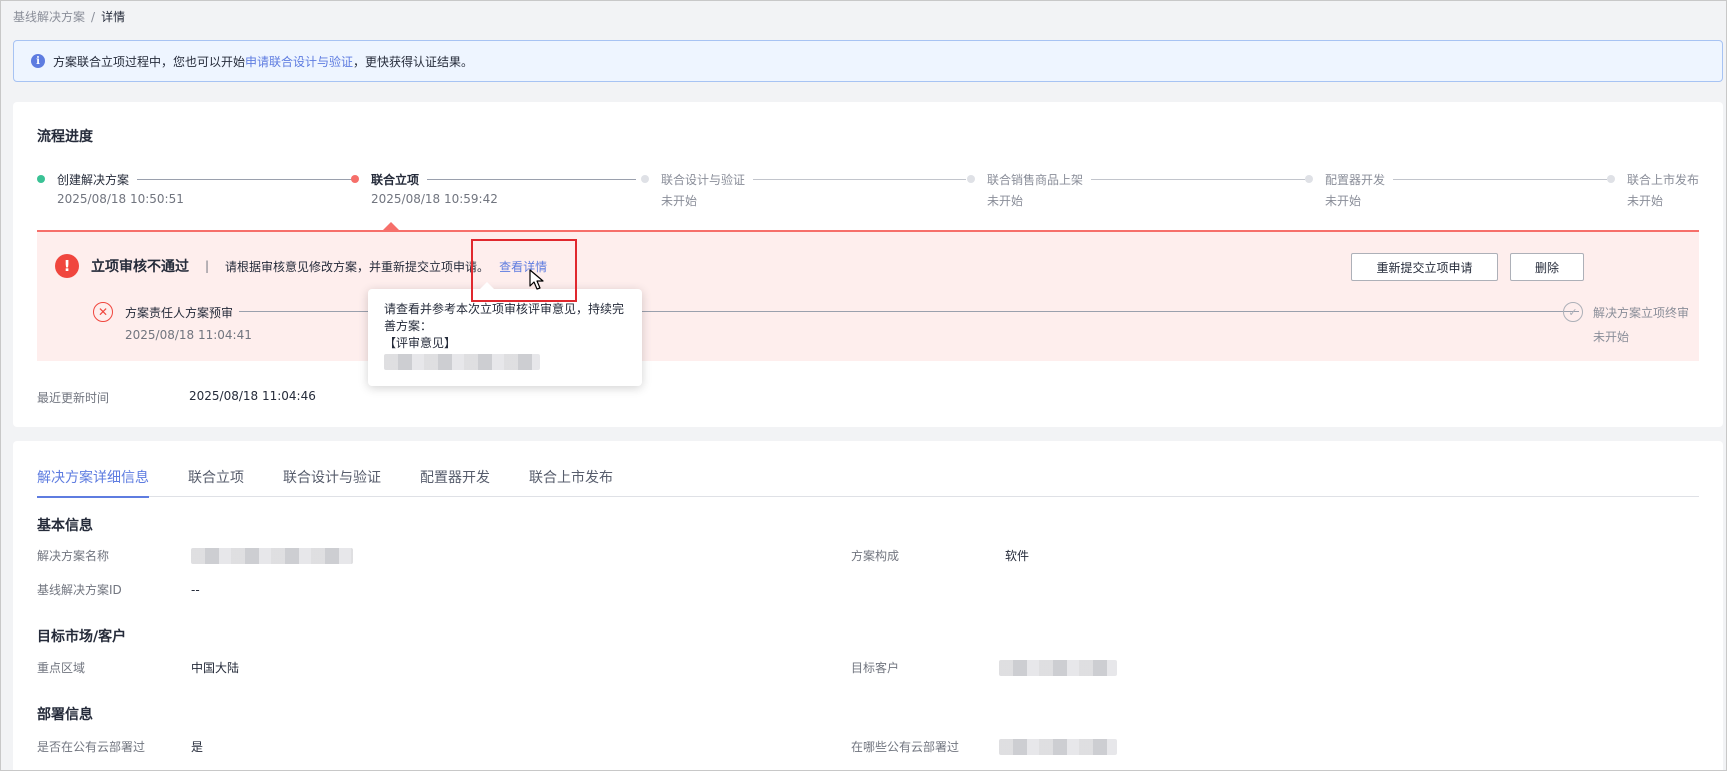 This screenshot has height=771, width=1727. What do you see at coordinates (1355, 179) in the screenshot?
I see `step-label: 配置器开发` at bounding box center [1355, 179].